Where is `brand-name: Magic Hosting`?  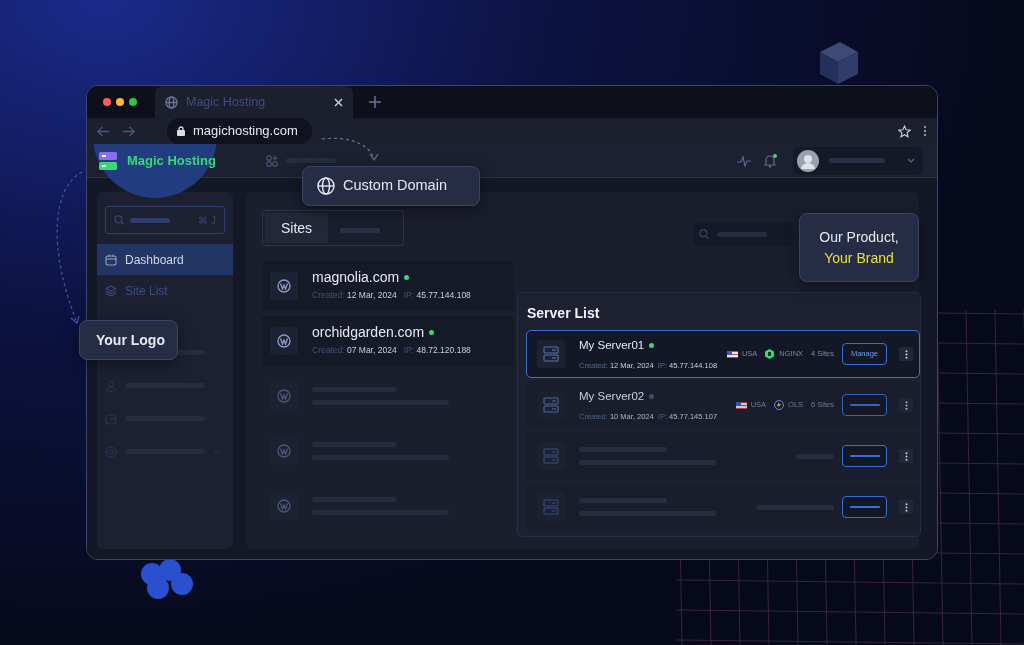
brand-name: Magic Hosting is located at coordinates (171, 160).